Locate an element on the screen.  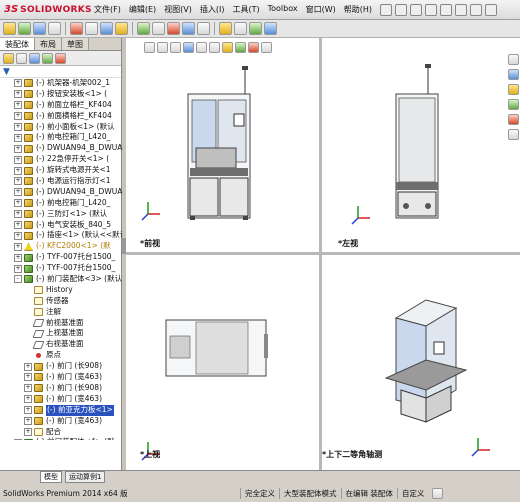
tree-item: 前视基准面 is located at coordinates (61, 323).